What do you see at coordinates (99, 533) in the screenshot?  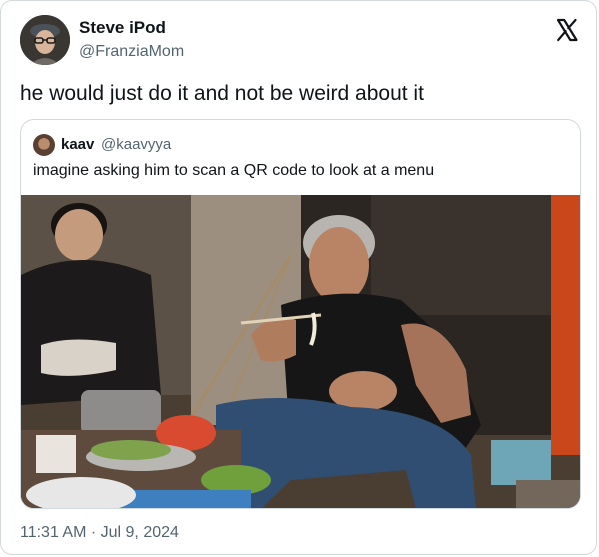 I see `tweet-timestamp: 11:31 AM · Jul 9, 2024` at bounding box center [99, 533].